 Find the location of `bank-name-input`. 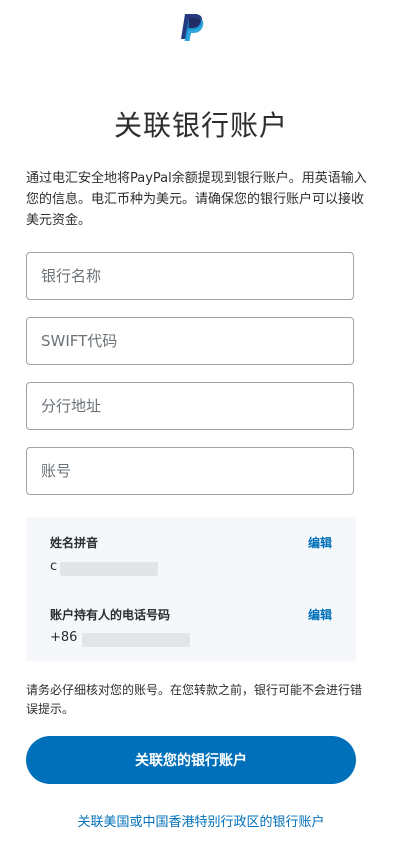

bank-name-input is located at coordinates (190, 276).